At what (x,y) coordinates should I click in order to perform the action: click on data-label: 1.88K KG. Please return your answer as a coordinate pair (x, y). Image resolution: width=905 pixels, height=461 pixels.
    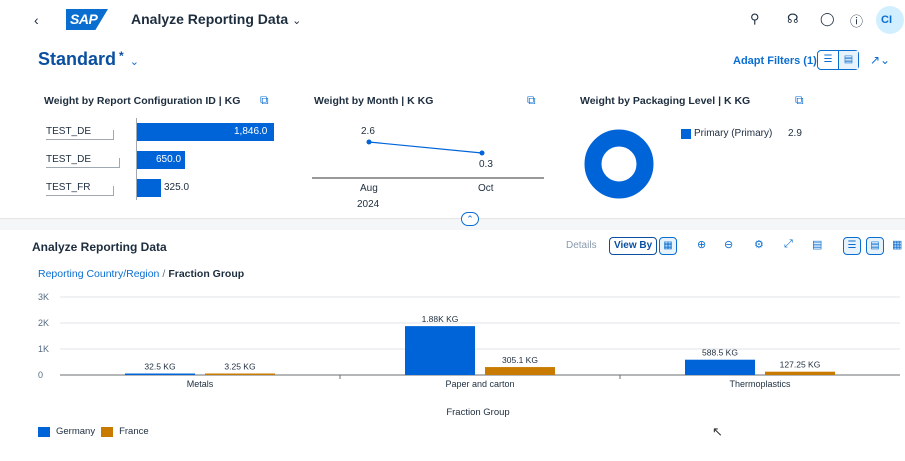
    Looking at the image, I should click on (440, 319).